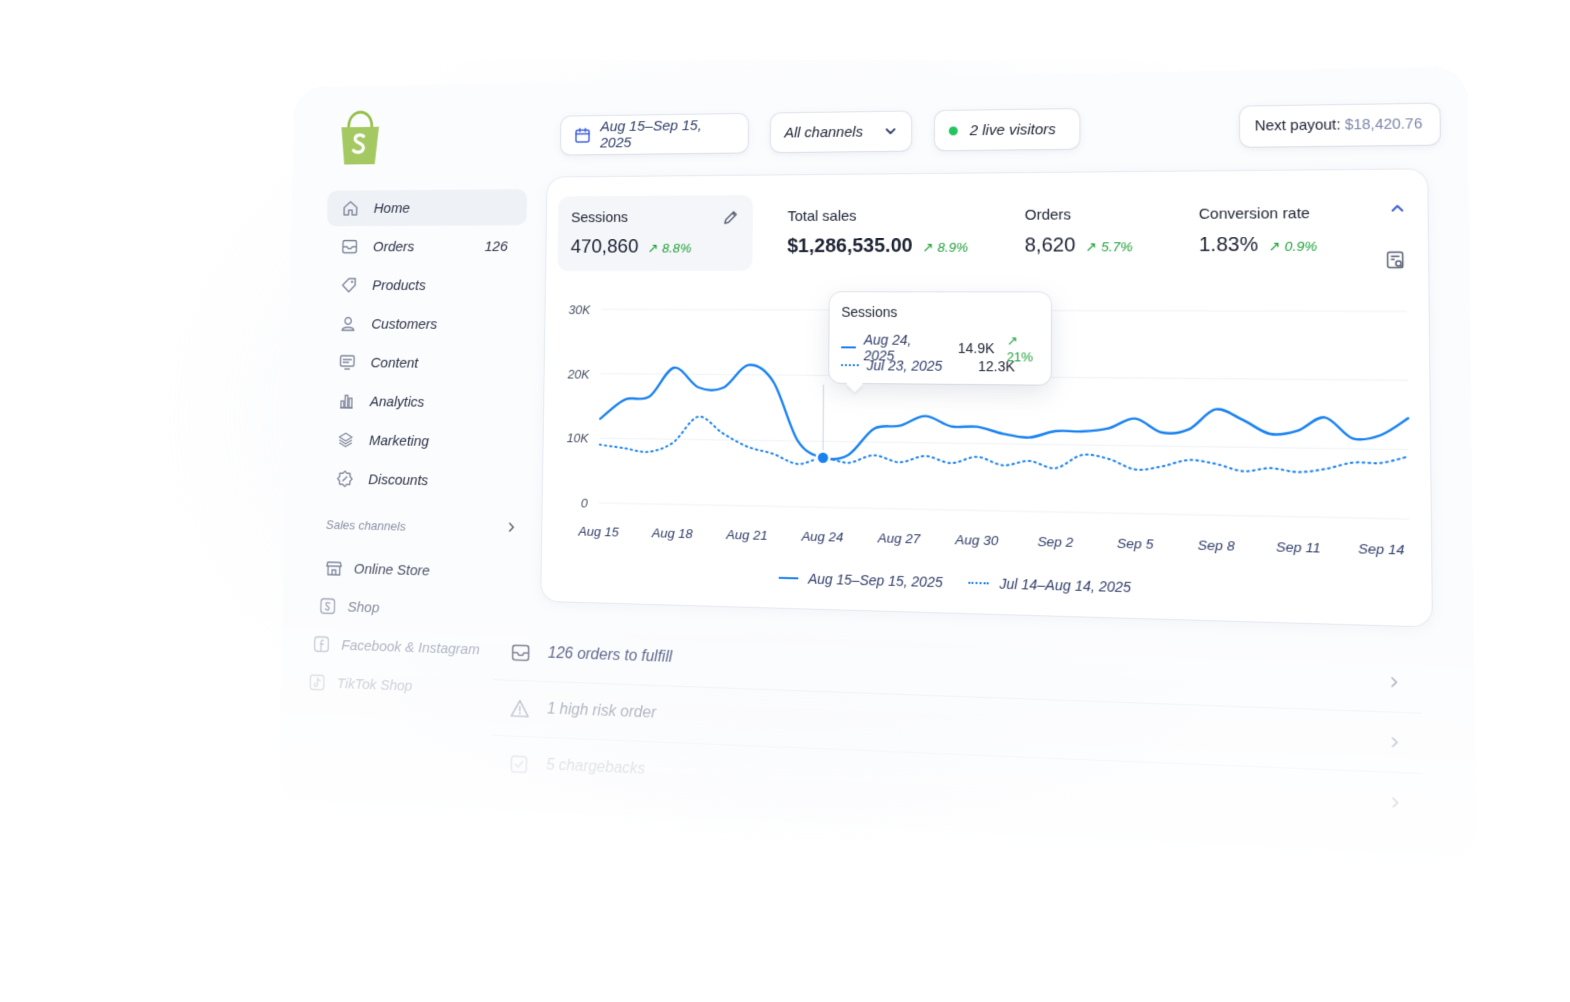 This screenshot has width=1570, height=1002. Describe the element at coordinates (1301, 246) in the screenshot. I see `metric-delta-text: 0.9%` at that location.